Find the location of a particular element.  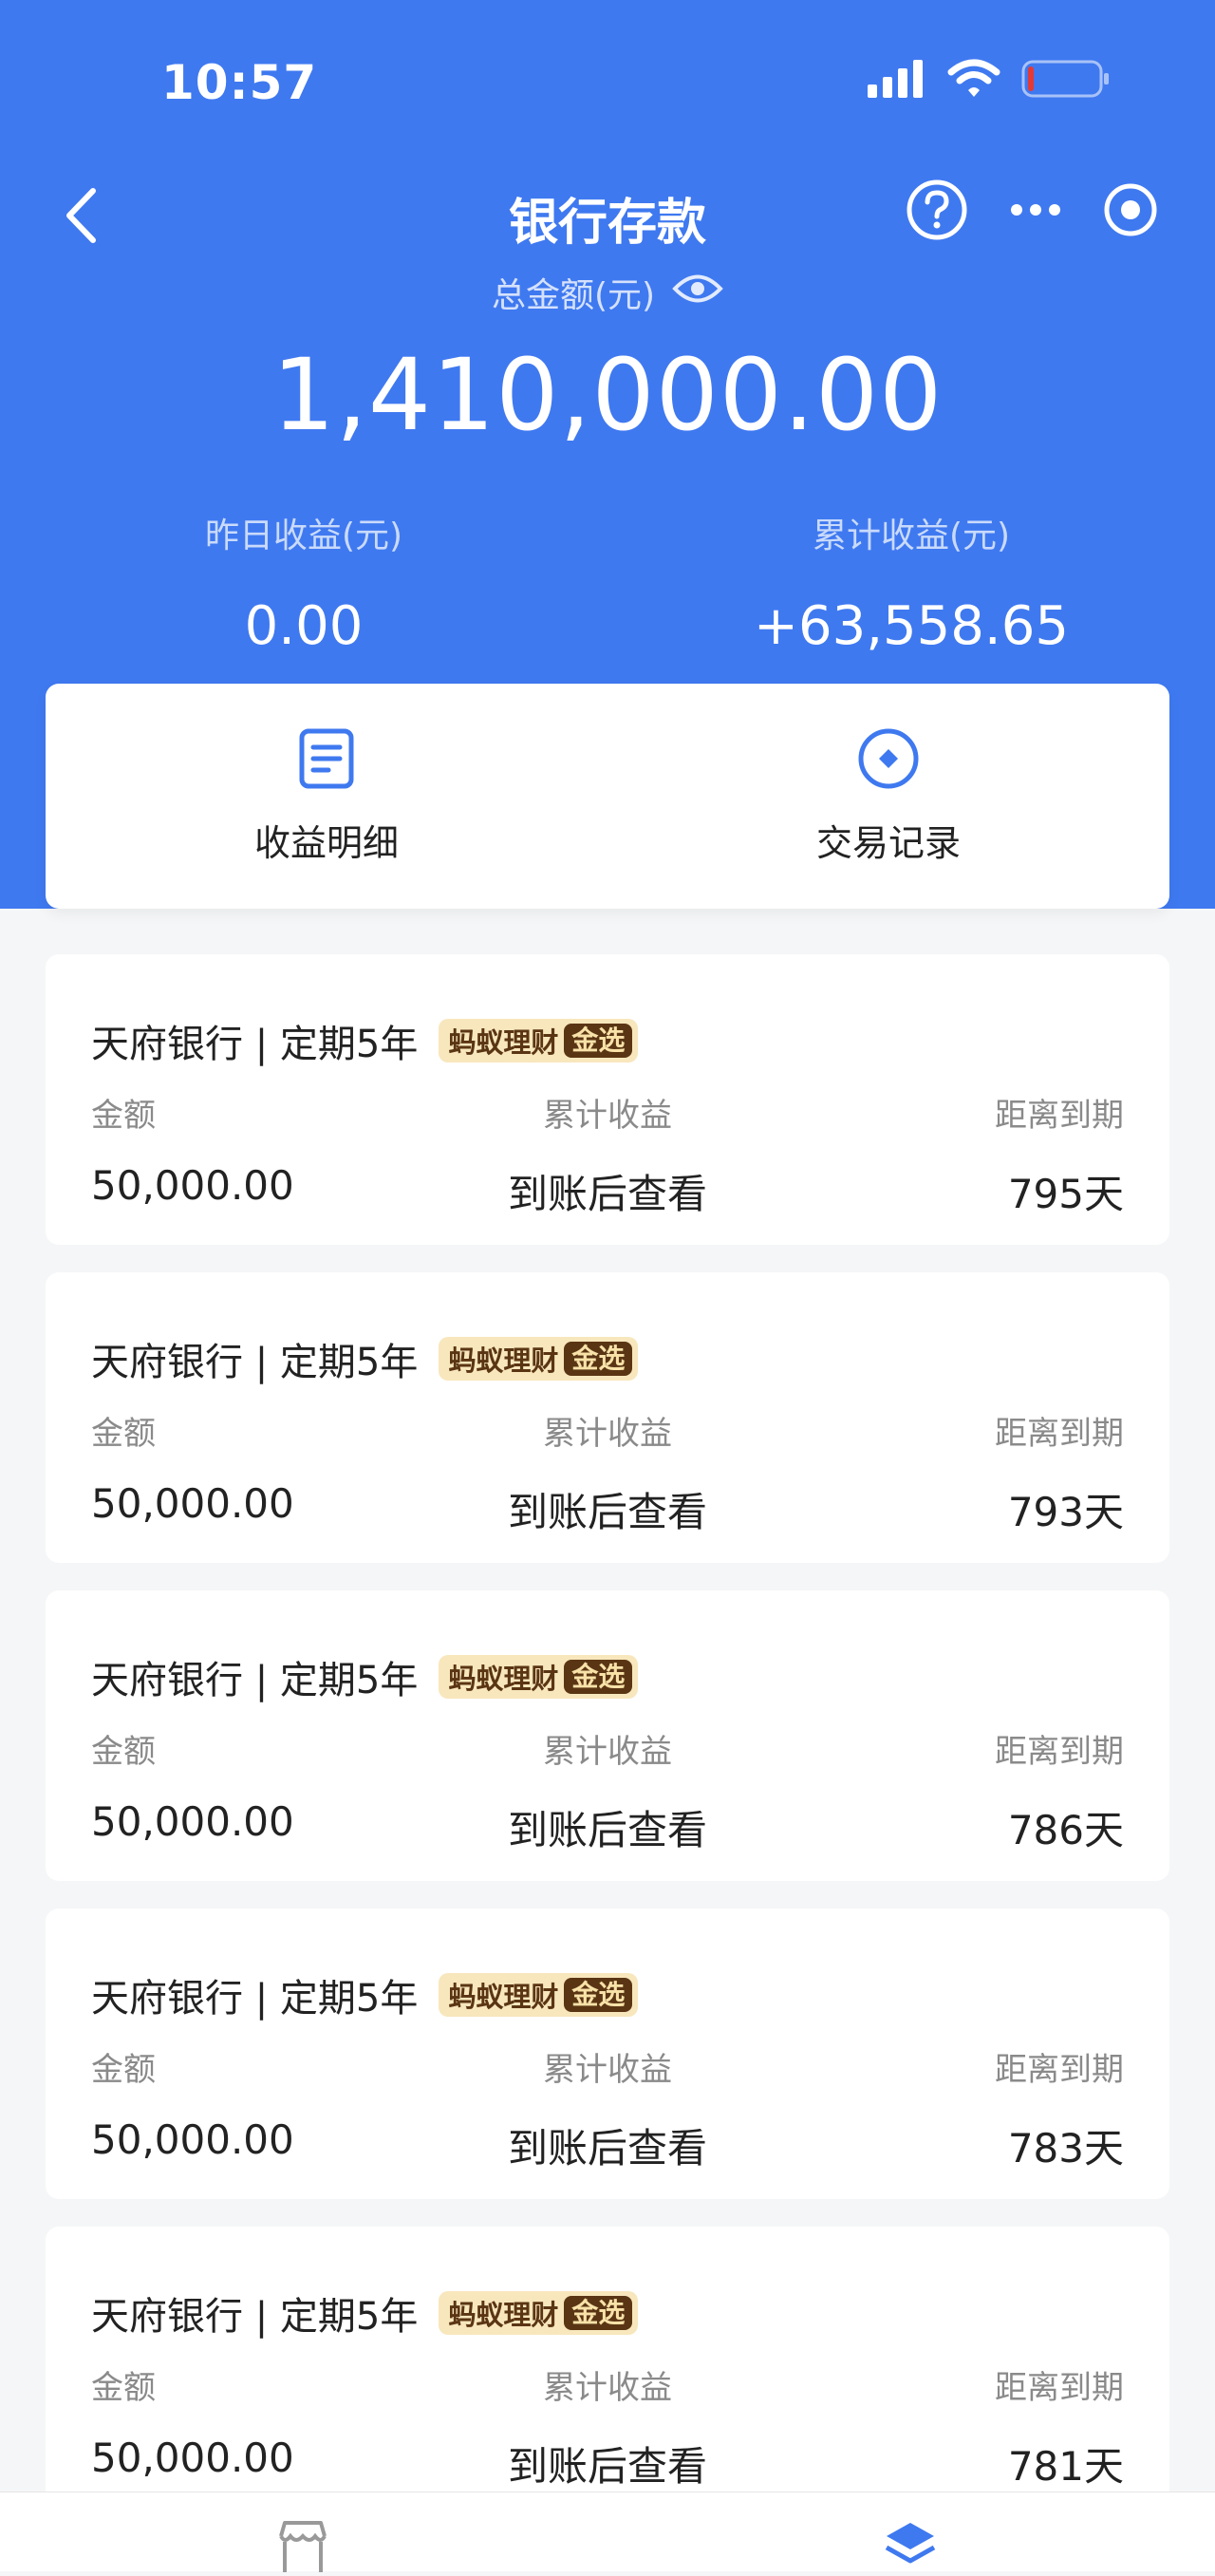

more-button is located at coordinates (1035, 209).